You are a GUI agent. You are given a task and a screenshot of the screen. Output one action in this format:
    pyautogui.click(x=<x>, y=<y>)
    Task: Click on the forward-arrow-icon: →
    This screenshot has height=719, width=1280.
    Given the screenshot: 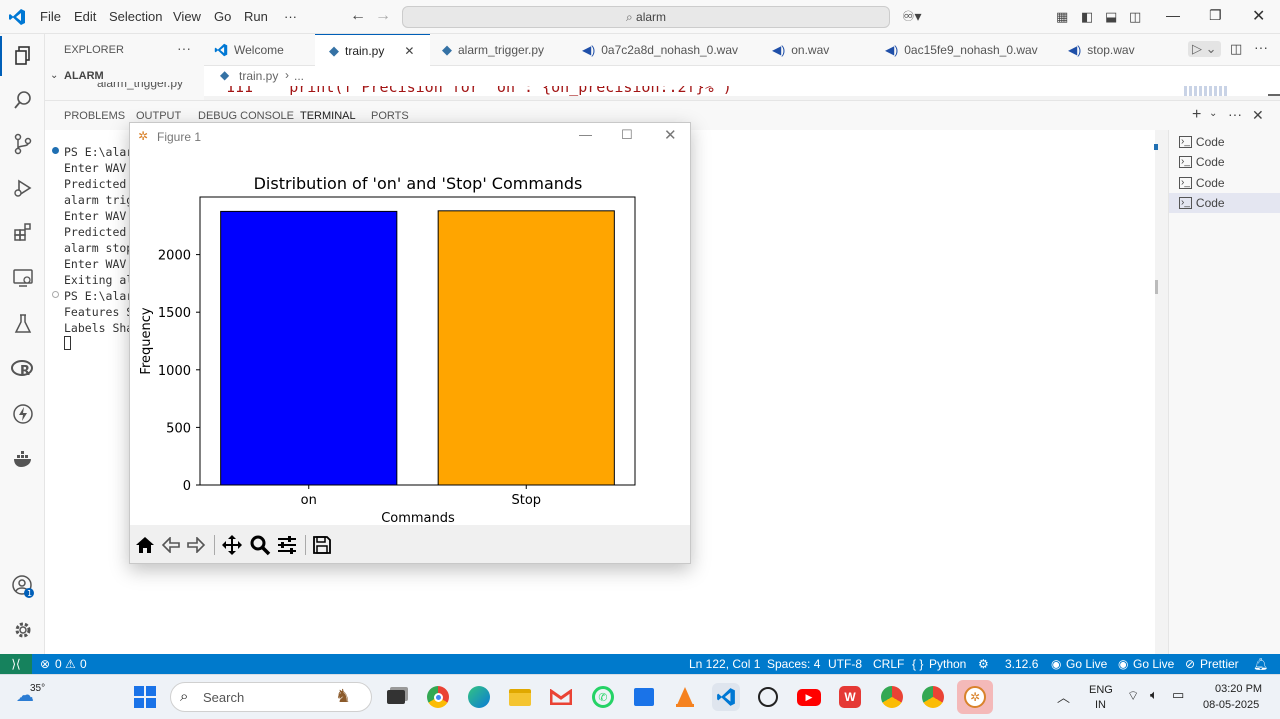 What is the action you would take?
    pyautogui.click(x=383, y=16)
    